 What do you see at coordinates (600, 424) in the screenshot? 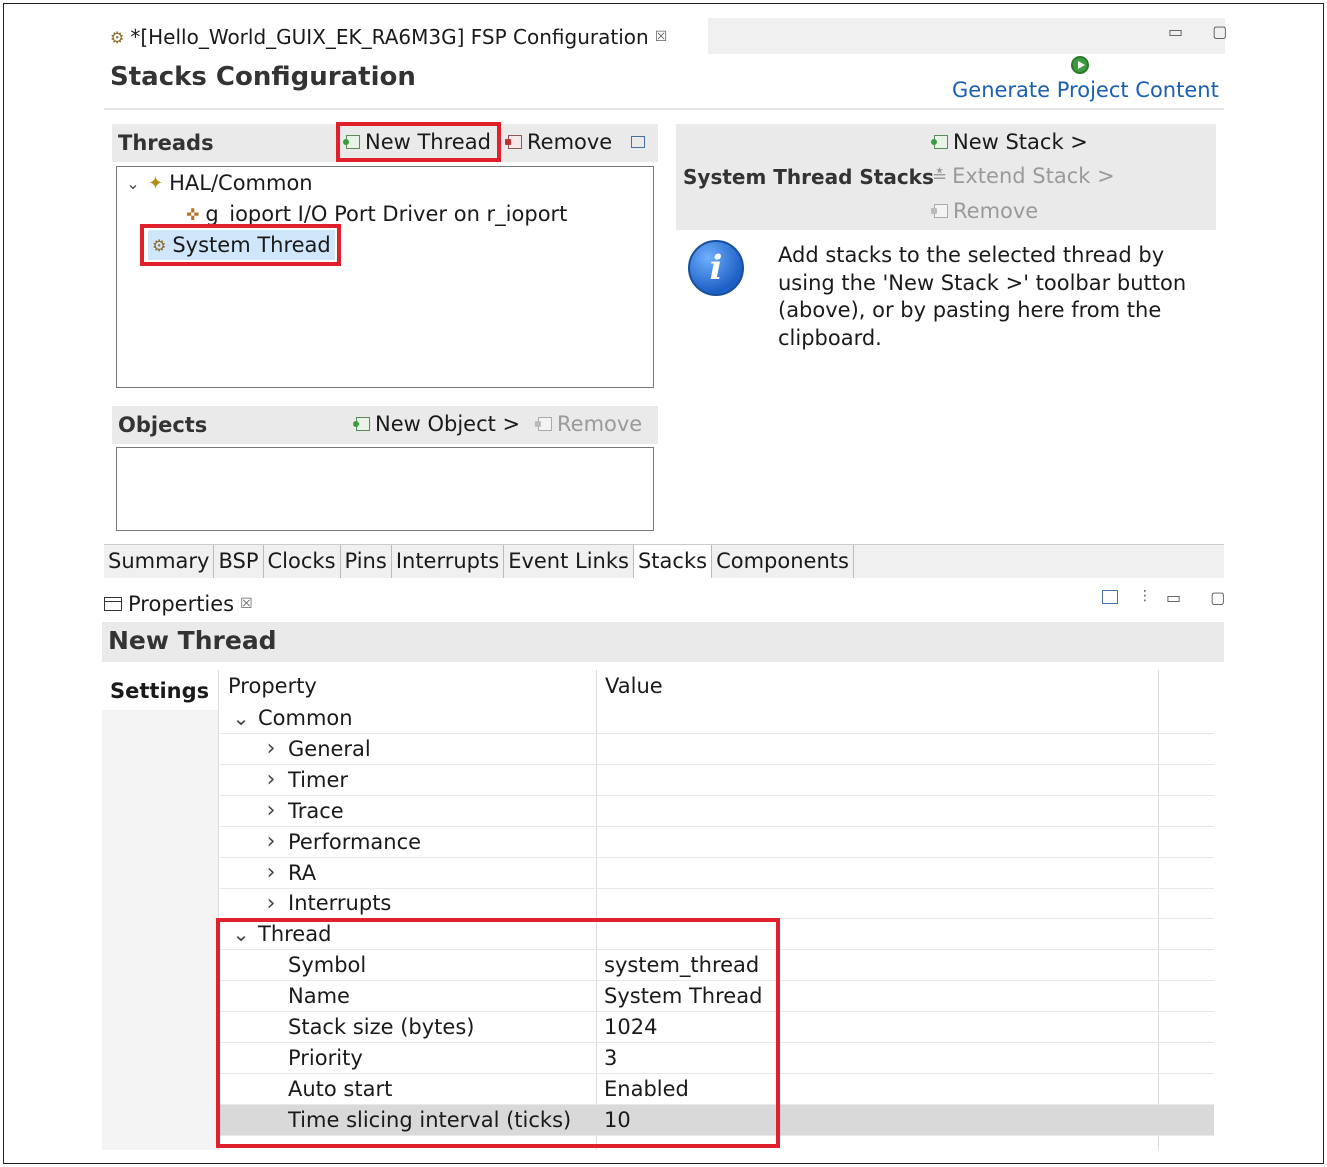
I see `remove-object-label: Remove` at bounding box center [600, 424].